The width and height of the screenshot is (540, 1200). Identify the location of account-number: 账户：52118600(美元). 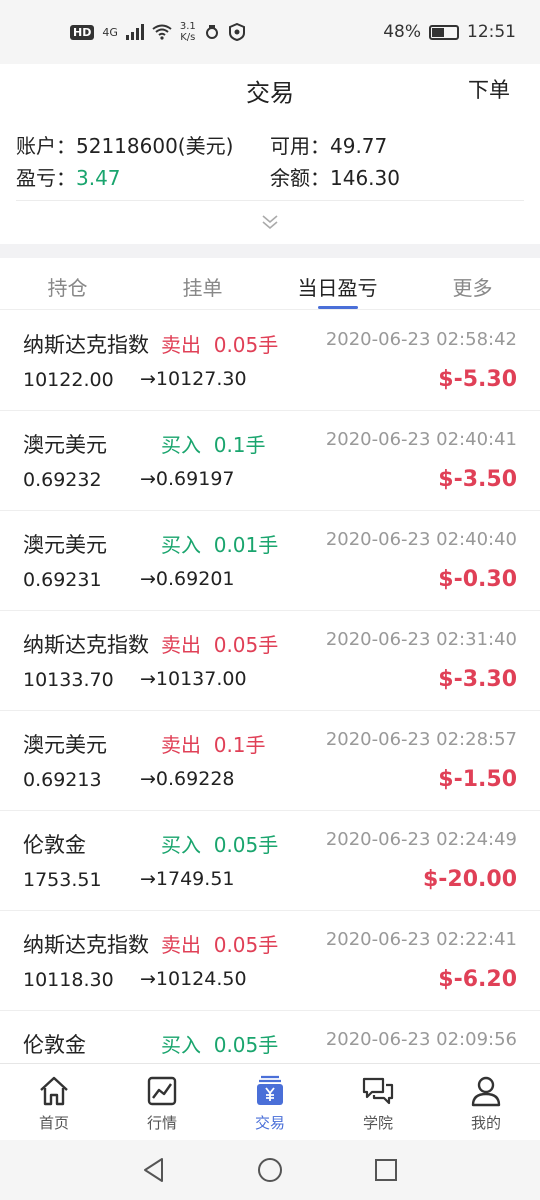
(125, 145).